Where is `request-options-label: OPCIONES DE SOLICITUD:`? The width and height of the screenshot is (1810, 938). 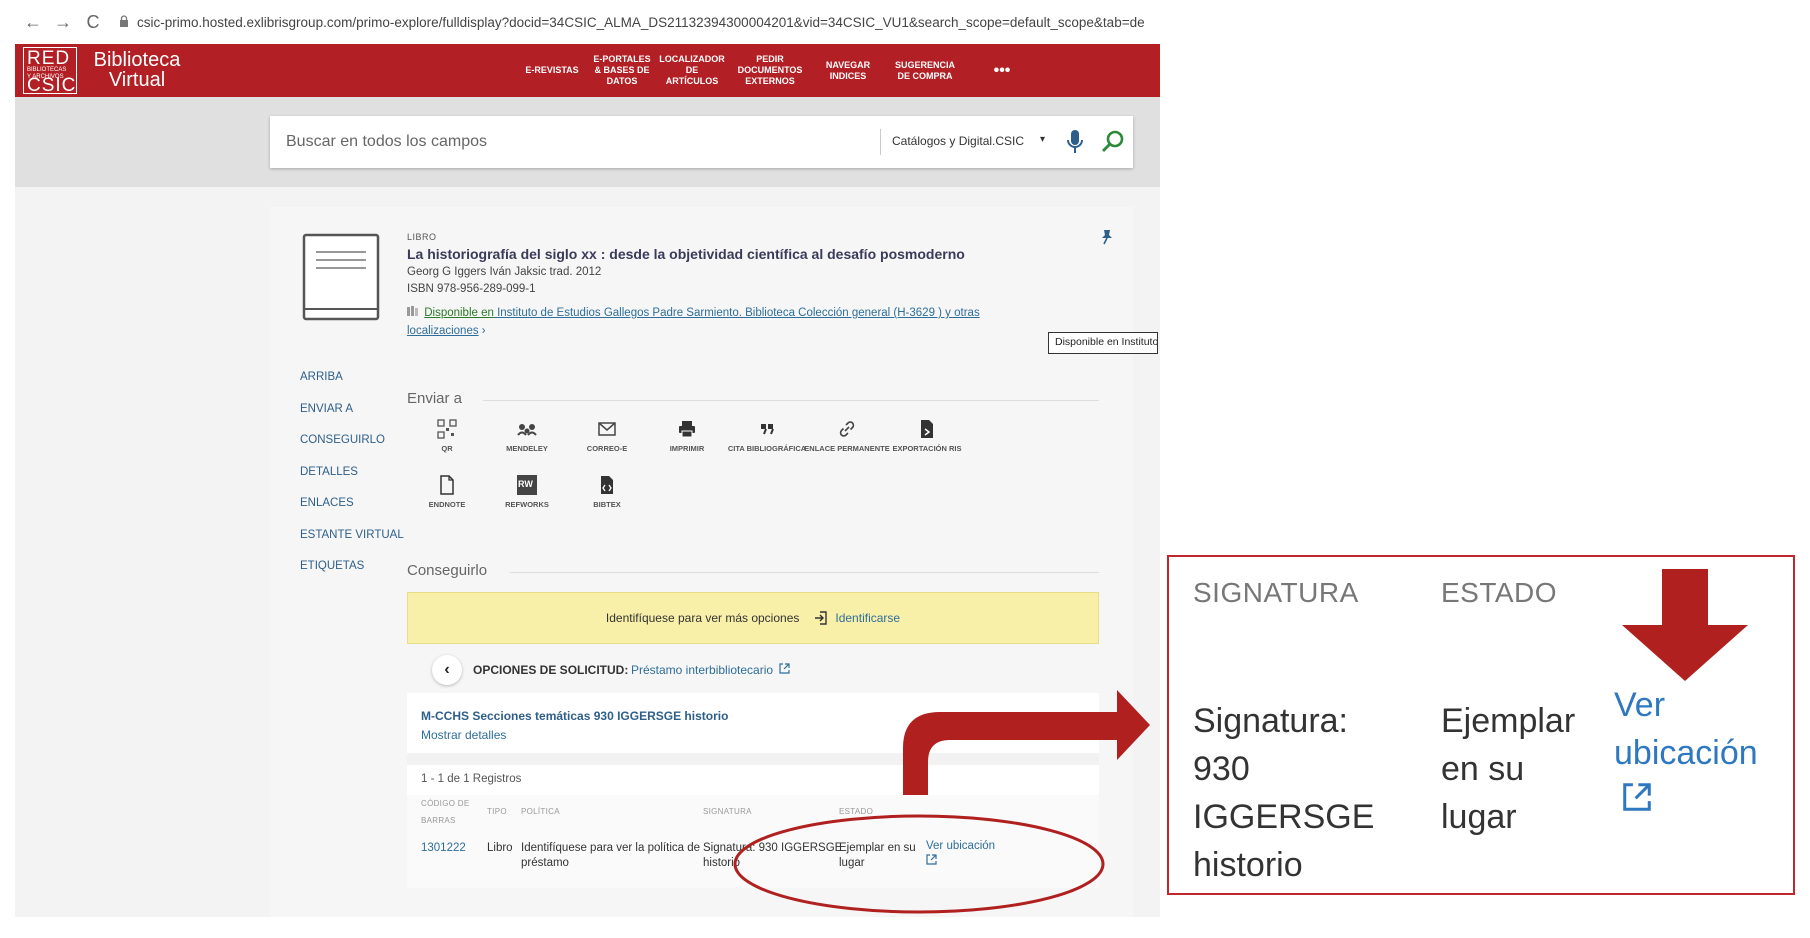
request-options-label: OPCIONES DE SOLICITUD: is located at coordinates (551, 670).